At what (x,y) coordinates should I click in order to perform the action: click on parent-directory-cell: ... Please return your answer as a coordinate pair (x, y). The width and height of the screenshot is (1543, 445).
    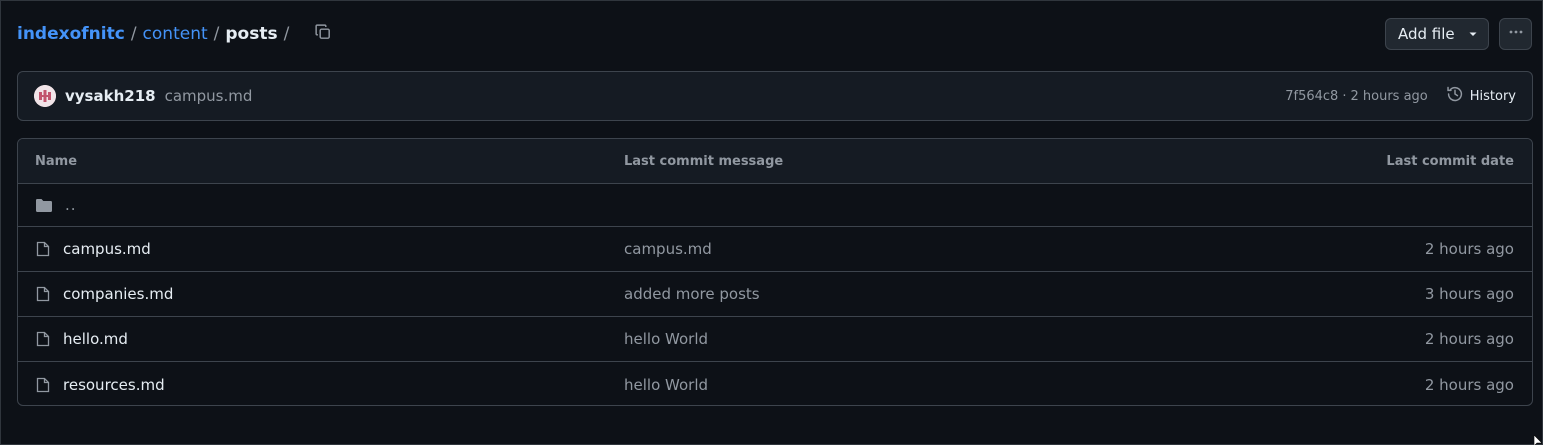
    Looking at the image, I should click on (321, 205).